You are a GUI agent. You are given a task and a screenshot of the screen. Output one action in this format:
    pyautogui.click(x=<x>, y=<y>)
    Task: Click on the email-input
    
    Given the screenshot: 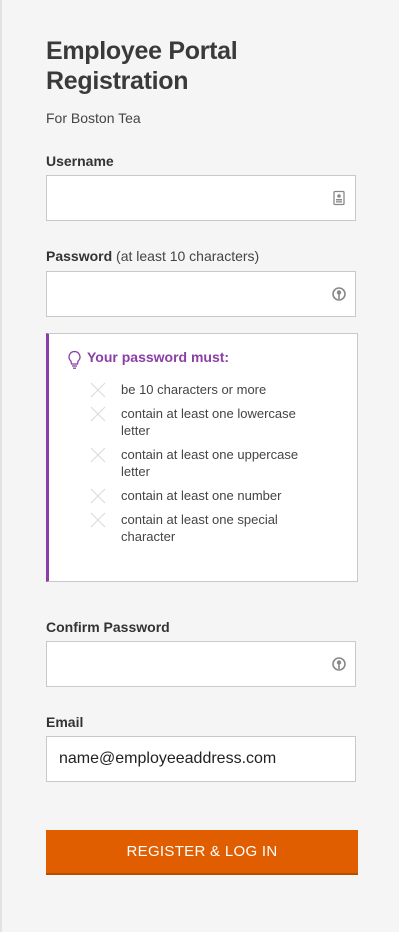 What is the action you would take?
    pyautogui.click(x=194, y=759)
    